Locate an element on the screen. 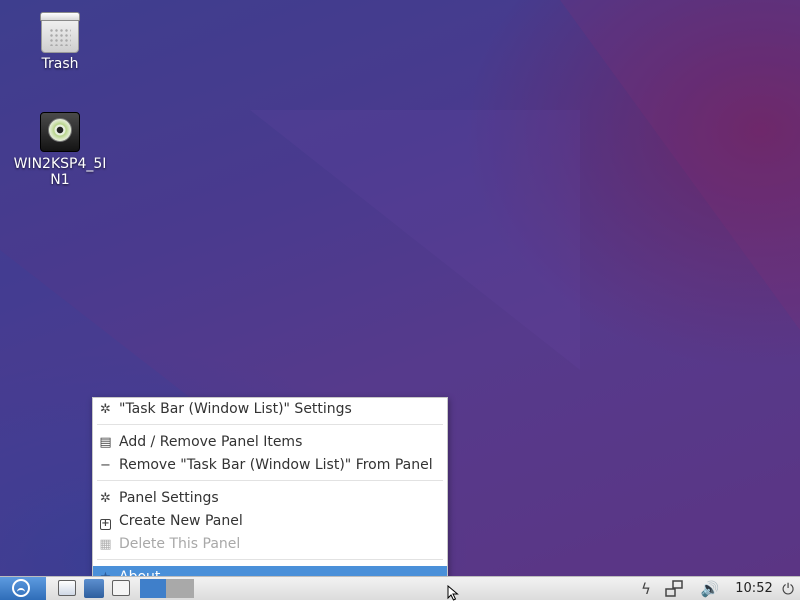  menu-item-taskbar-settings: ✲ "Task Bar (Window List)" Settings is located at coordinates (270, 409).